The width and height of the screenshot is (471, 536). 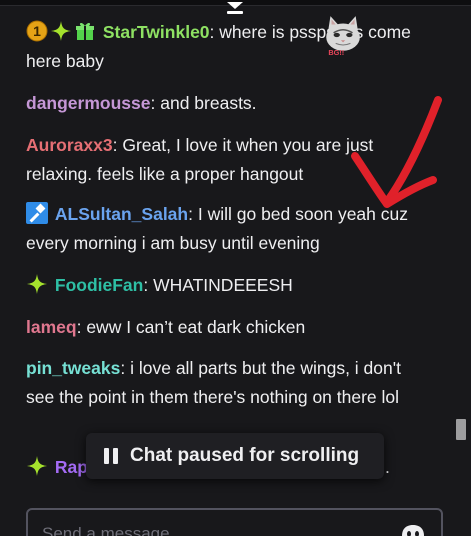 What do you see at coordinates (235, 9) in the screenshot?
I see `collapse-arrow-icon` at bounding box center [235, 9].